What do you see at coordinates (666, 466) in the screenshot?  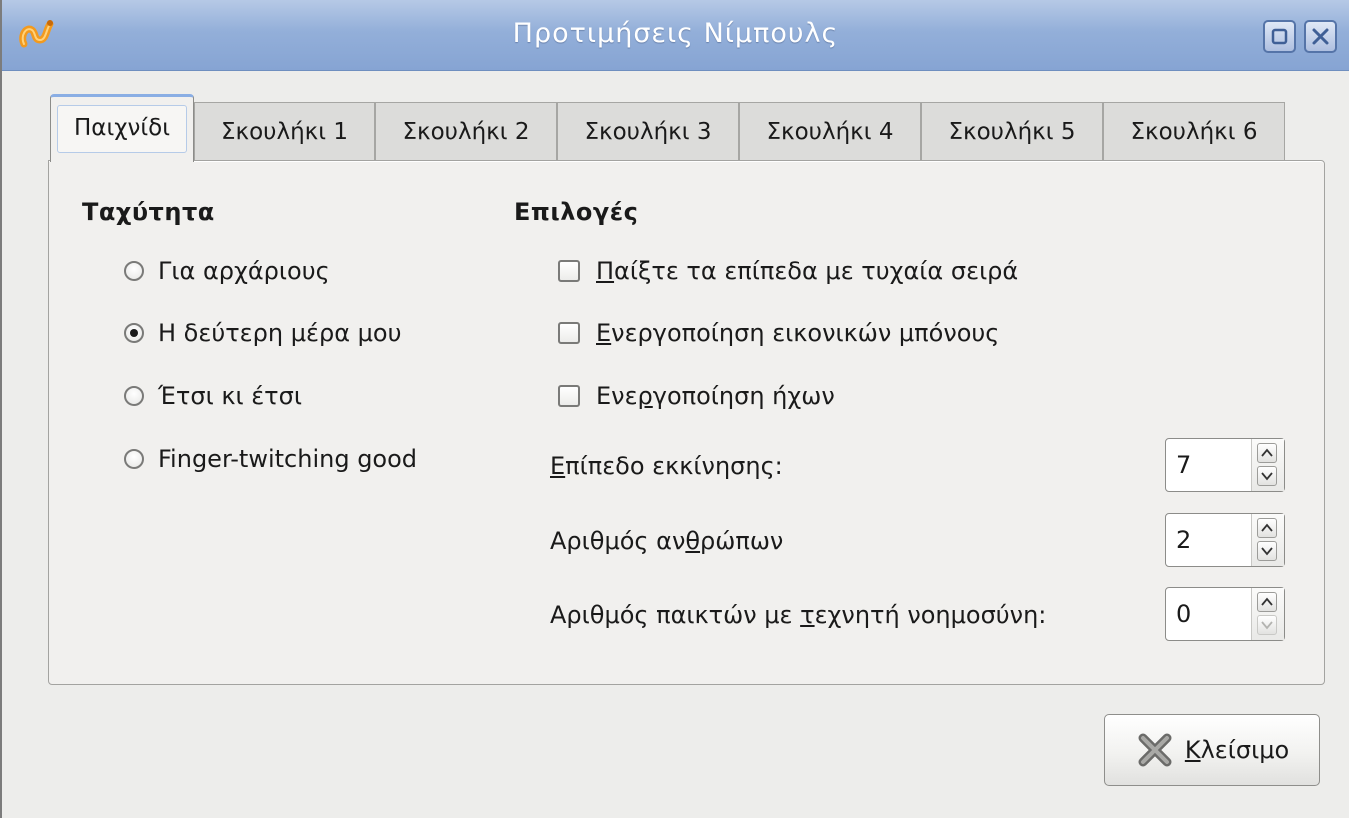 I see `starting-level-label: Επίπεδο εκκίνησης:` at bounding box center [666, 466].